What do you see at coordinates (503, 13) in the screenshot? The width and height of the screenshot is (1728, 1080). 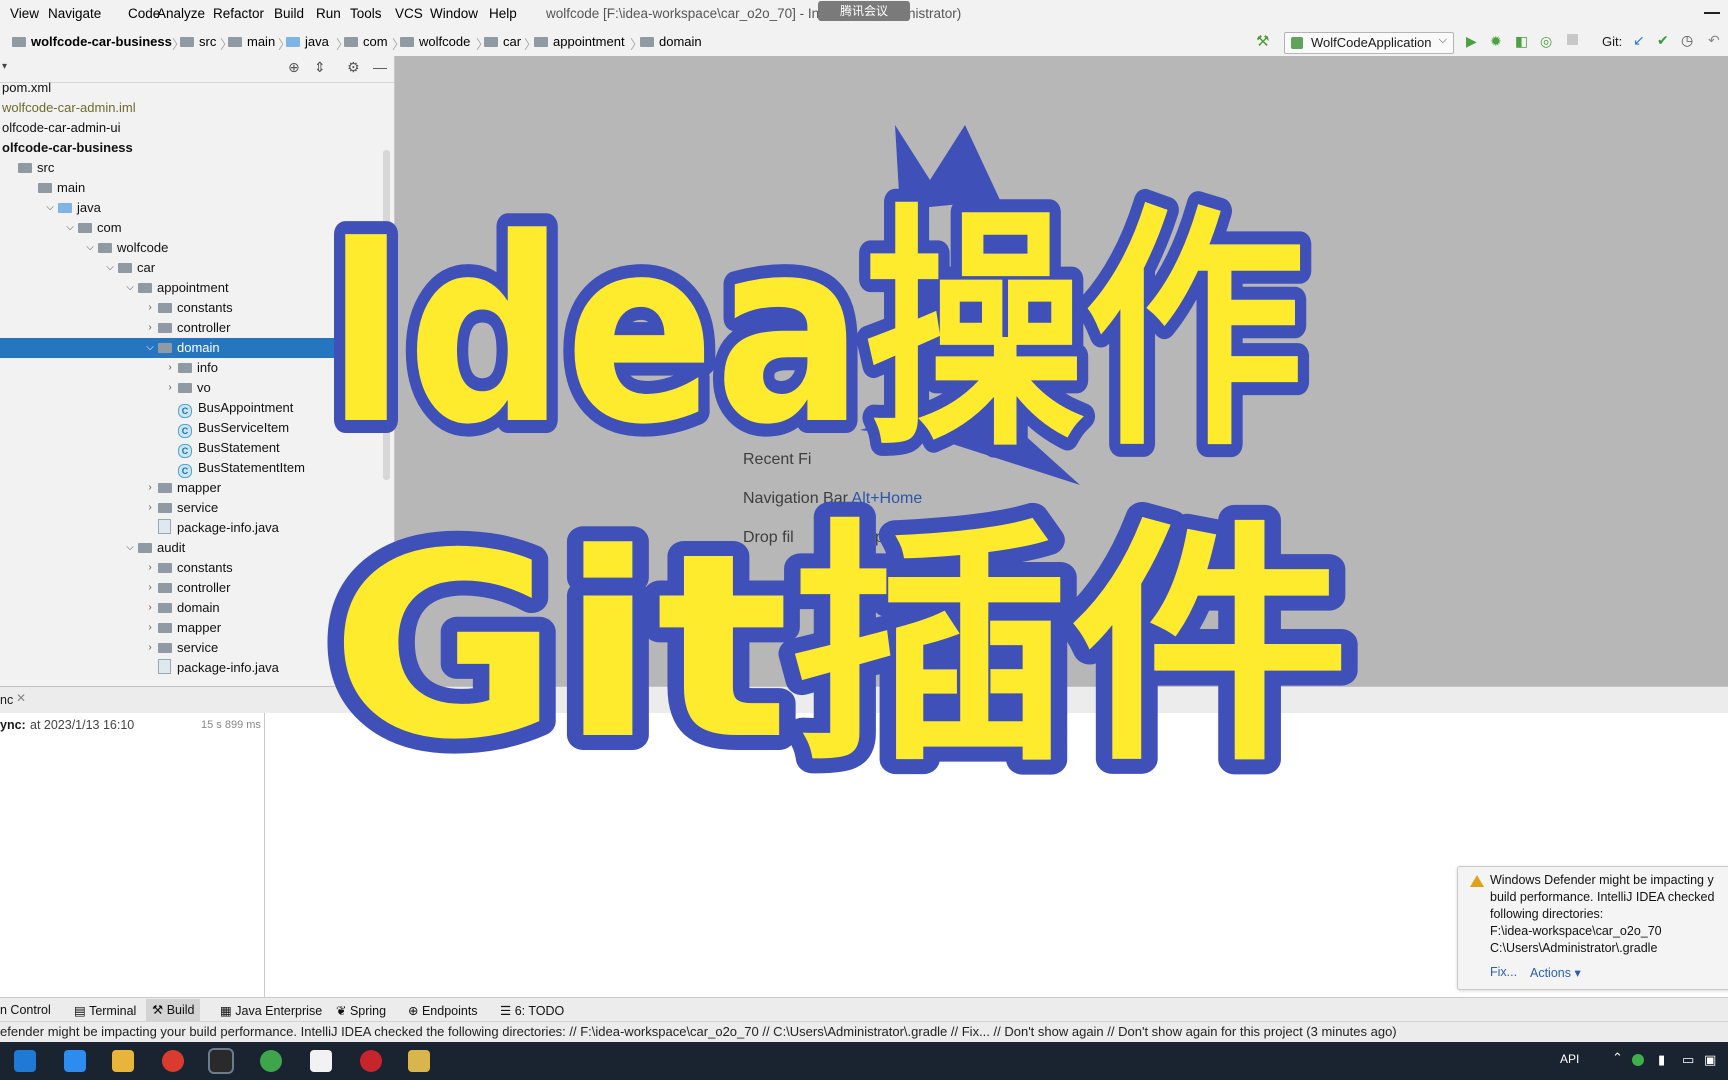 I see `menu-help: Help` at bounding box center [503, 13].